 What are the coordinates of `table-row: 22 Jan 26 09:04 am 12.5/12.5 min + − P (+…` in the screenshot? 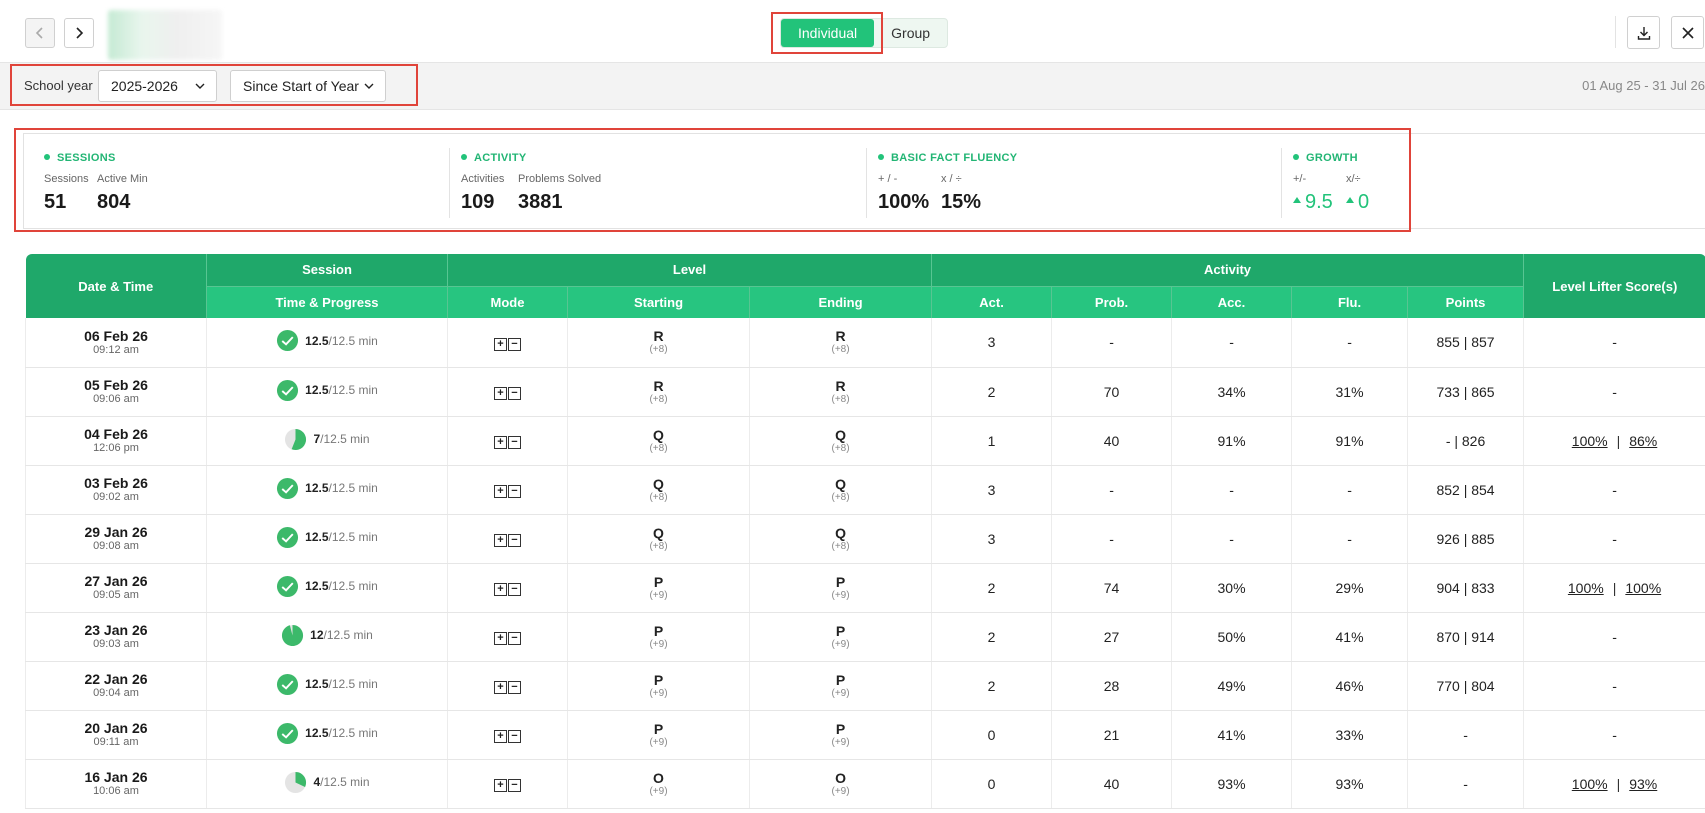 It's located at (865, 686).